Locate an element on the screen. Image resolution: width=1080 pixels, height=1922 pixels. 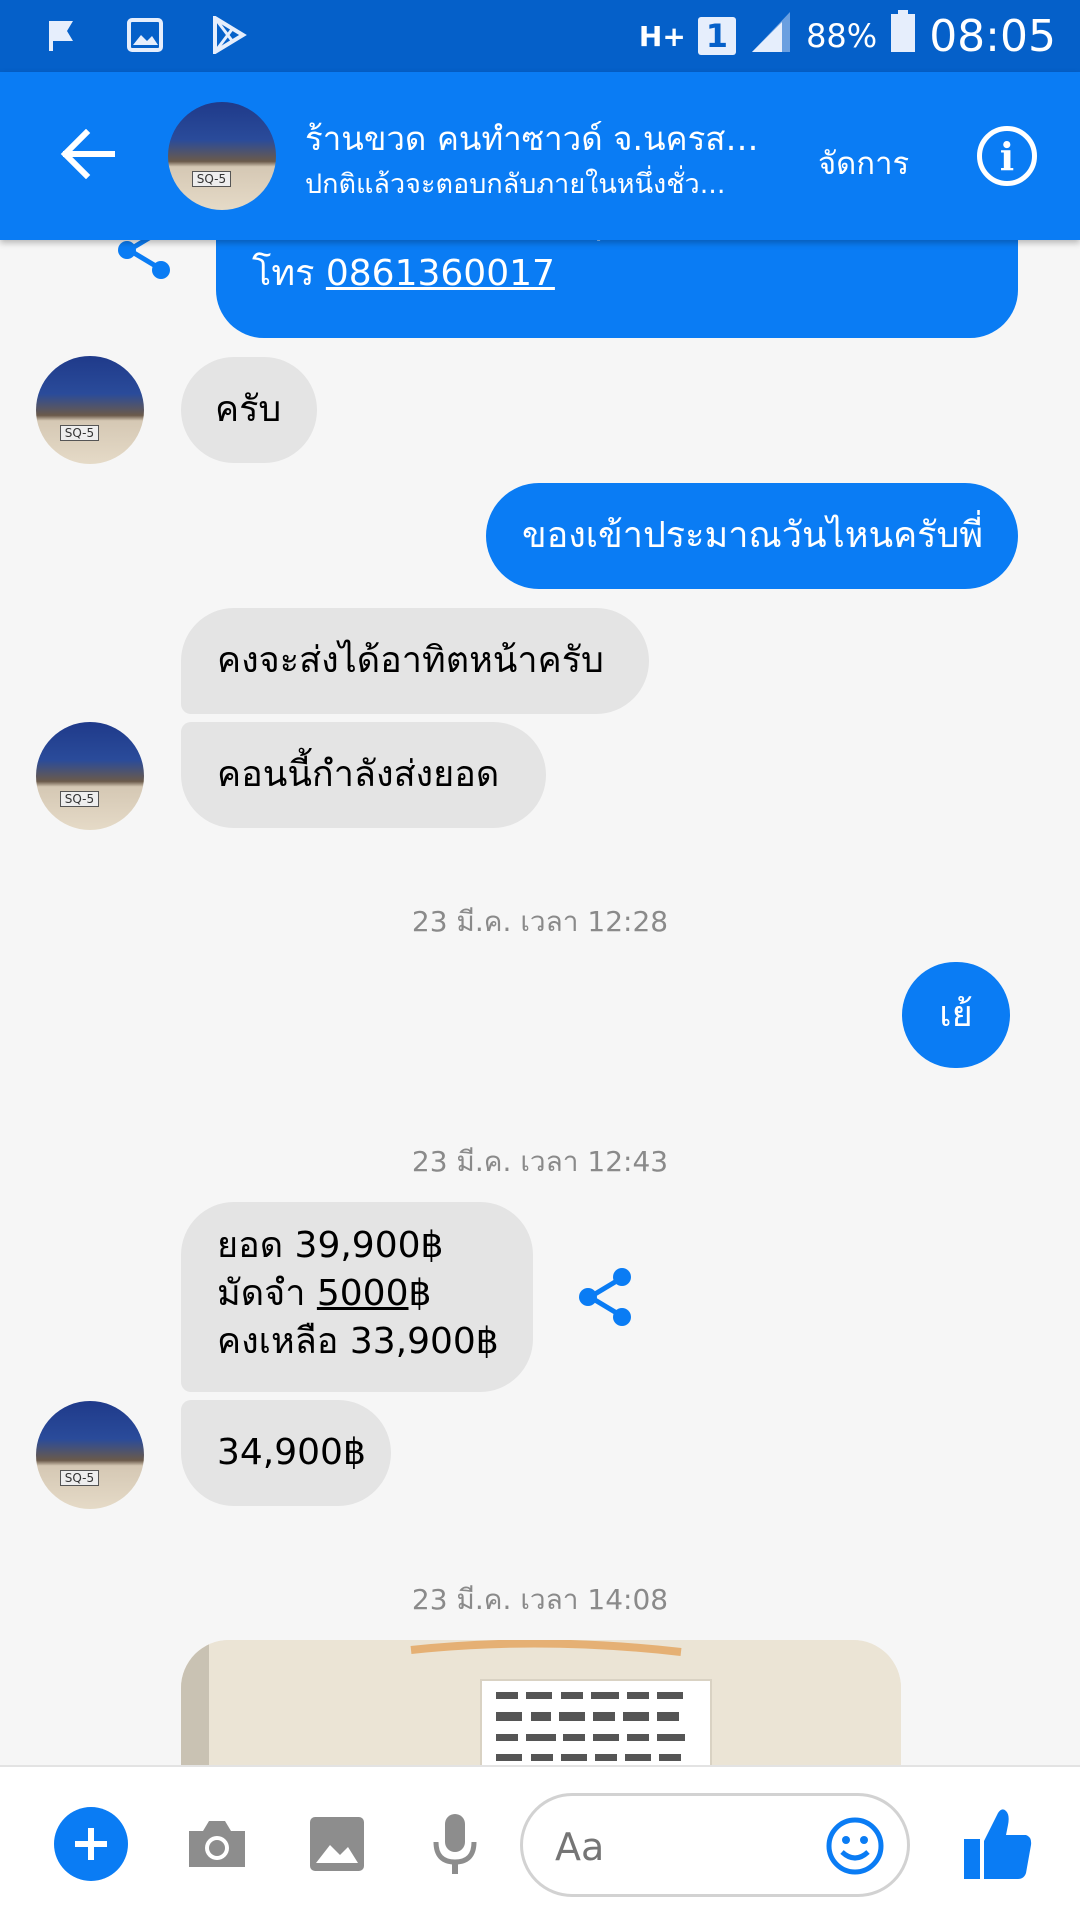
message-bubble-incoming: ครับ is located at coordinates (249, 410).